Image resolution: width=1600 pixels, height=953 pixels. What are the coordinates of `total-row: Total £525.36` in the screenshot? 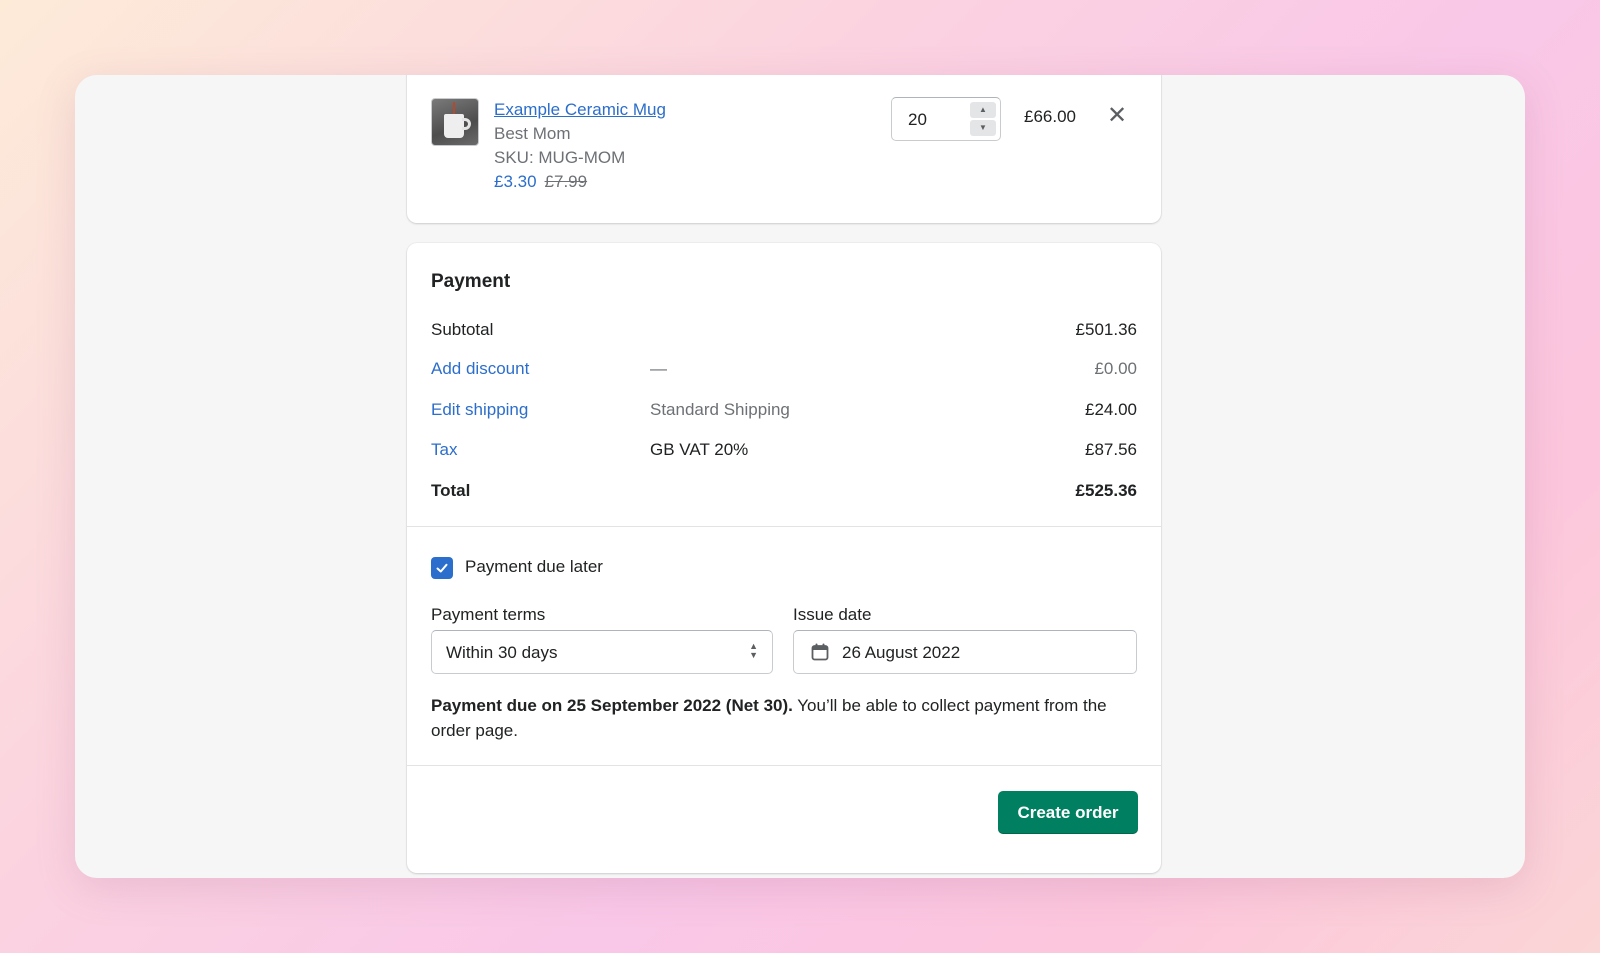 It's located at (784, 493).